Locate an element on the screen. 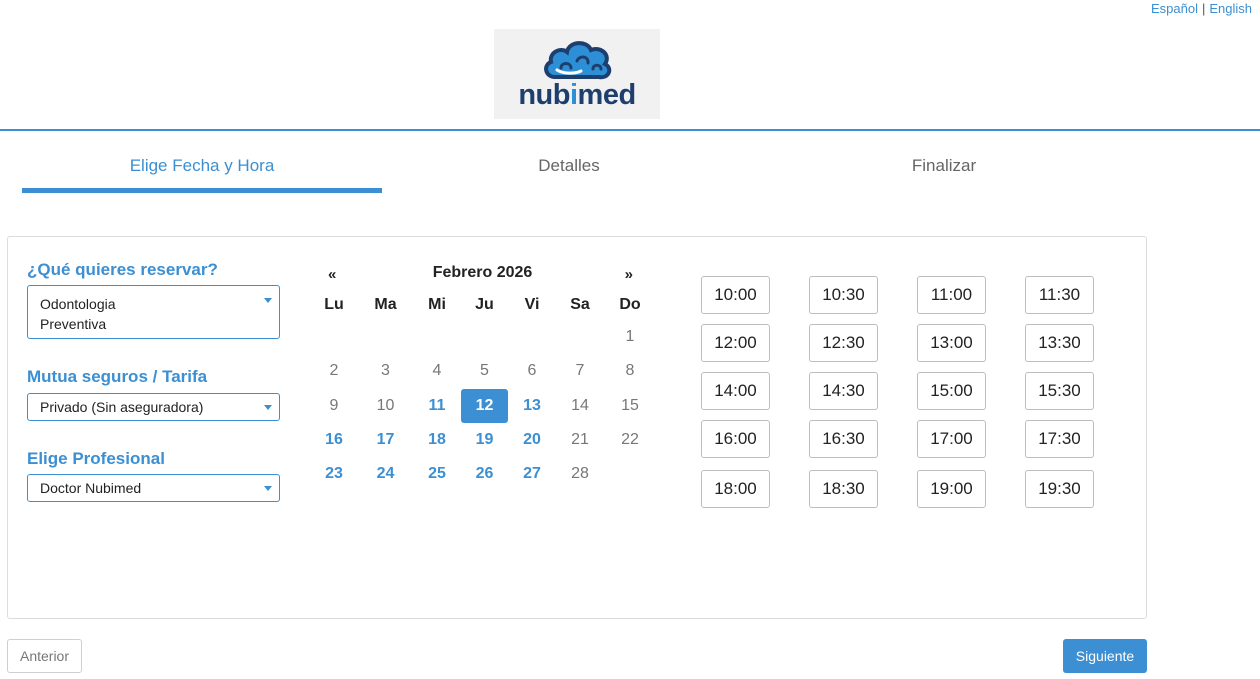  calendar-day: 7 is located at coordinates (580, 371).